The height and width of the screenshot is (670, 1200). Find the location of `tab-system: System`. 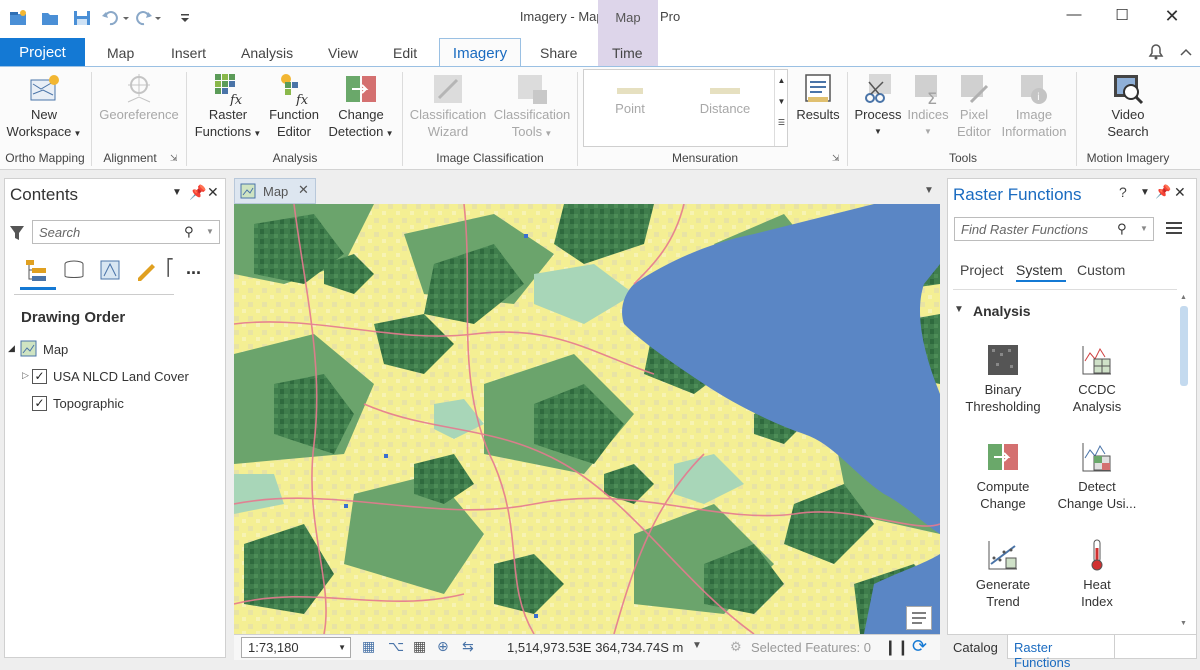

tab-system: System is located at coordinates (1039, 270).